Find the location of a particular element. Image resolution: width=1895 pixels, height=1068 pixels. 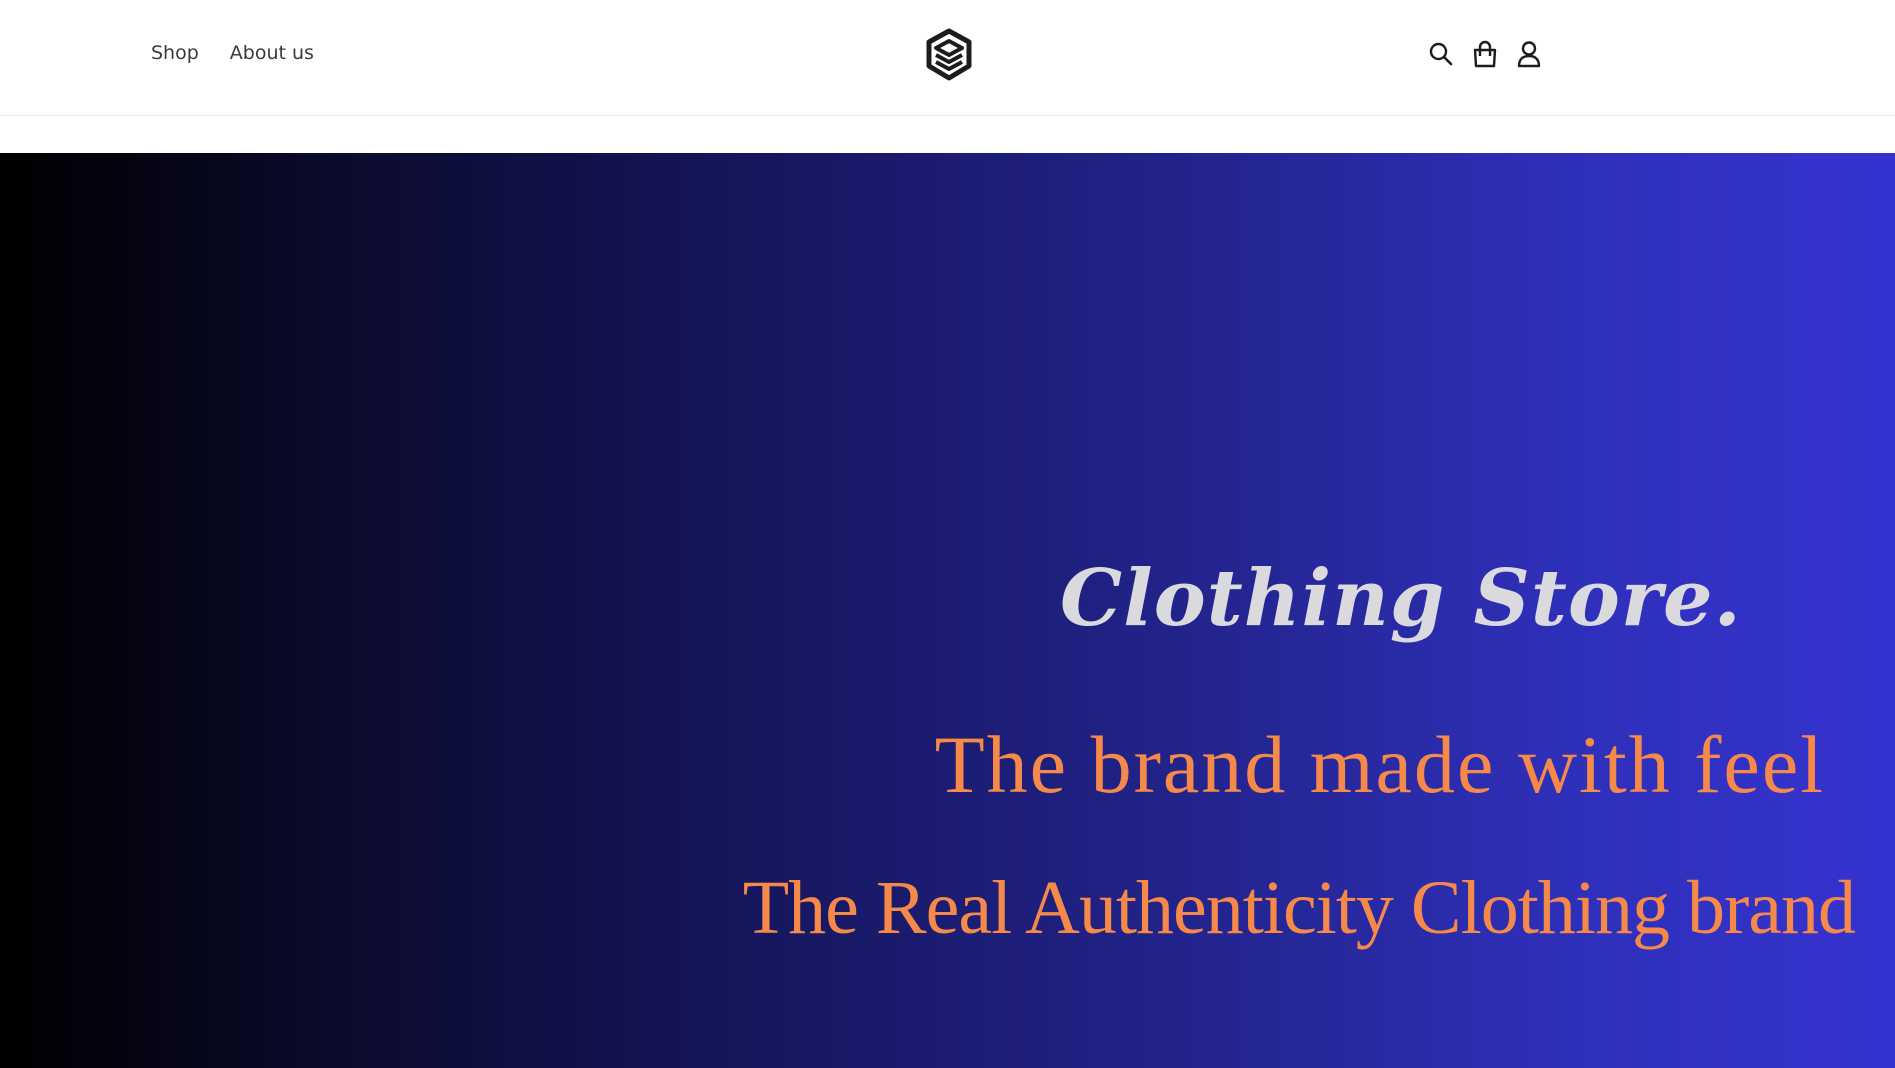

header-actions is located at coordinates (1485, 54).